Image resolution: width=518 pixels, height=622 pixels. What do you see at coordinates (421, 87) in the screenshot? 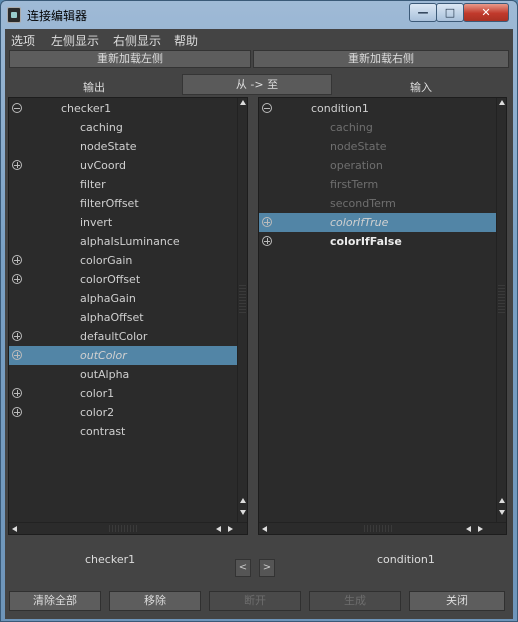
I see `input-label: 输入` at bounding box center [421, 87].